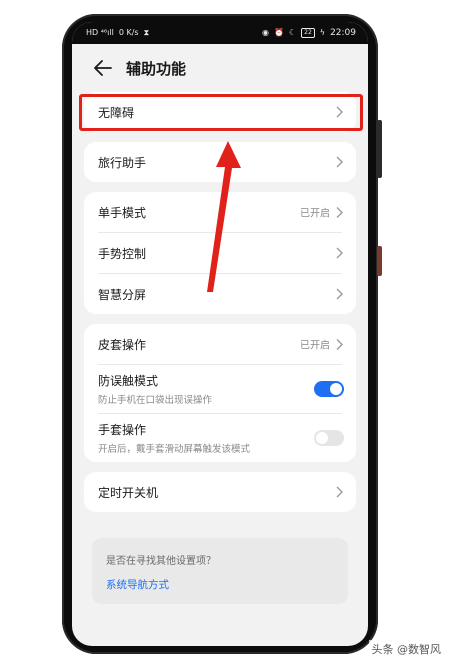  What do you see at coordinates (220, 389) in the screenshot?
I see `setting-row-anti-mistouch: 防误触模式 防止手机在口袋出现误操作` at bounding box center [220, 389].